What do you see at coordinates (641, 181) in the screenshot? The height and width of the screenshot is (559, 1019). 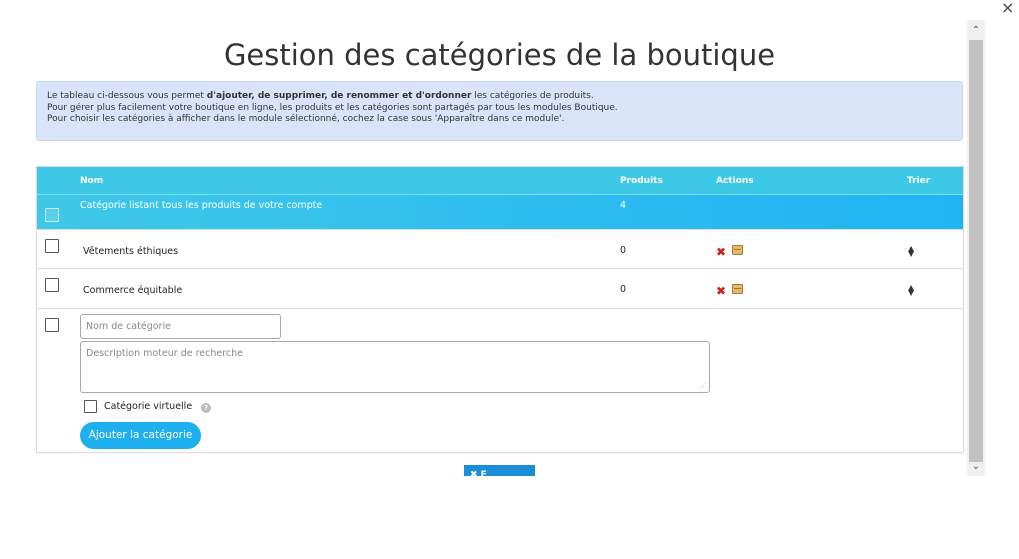 I see `column-header-produits: Produits` at bounding box center [641, 181].